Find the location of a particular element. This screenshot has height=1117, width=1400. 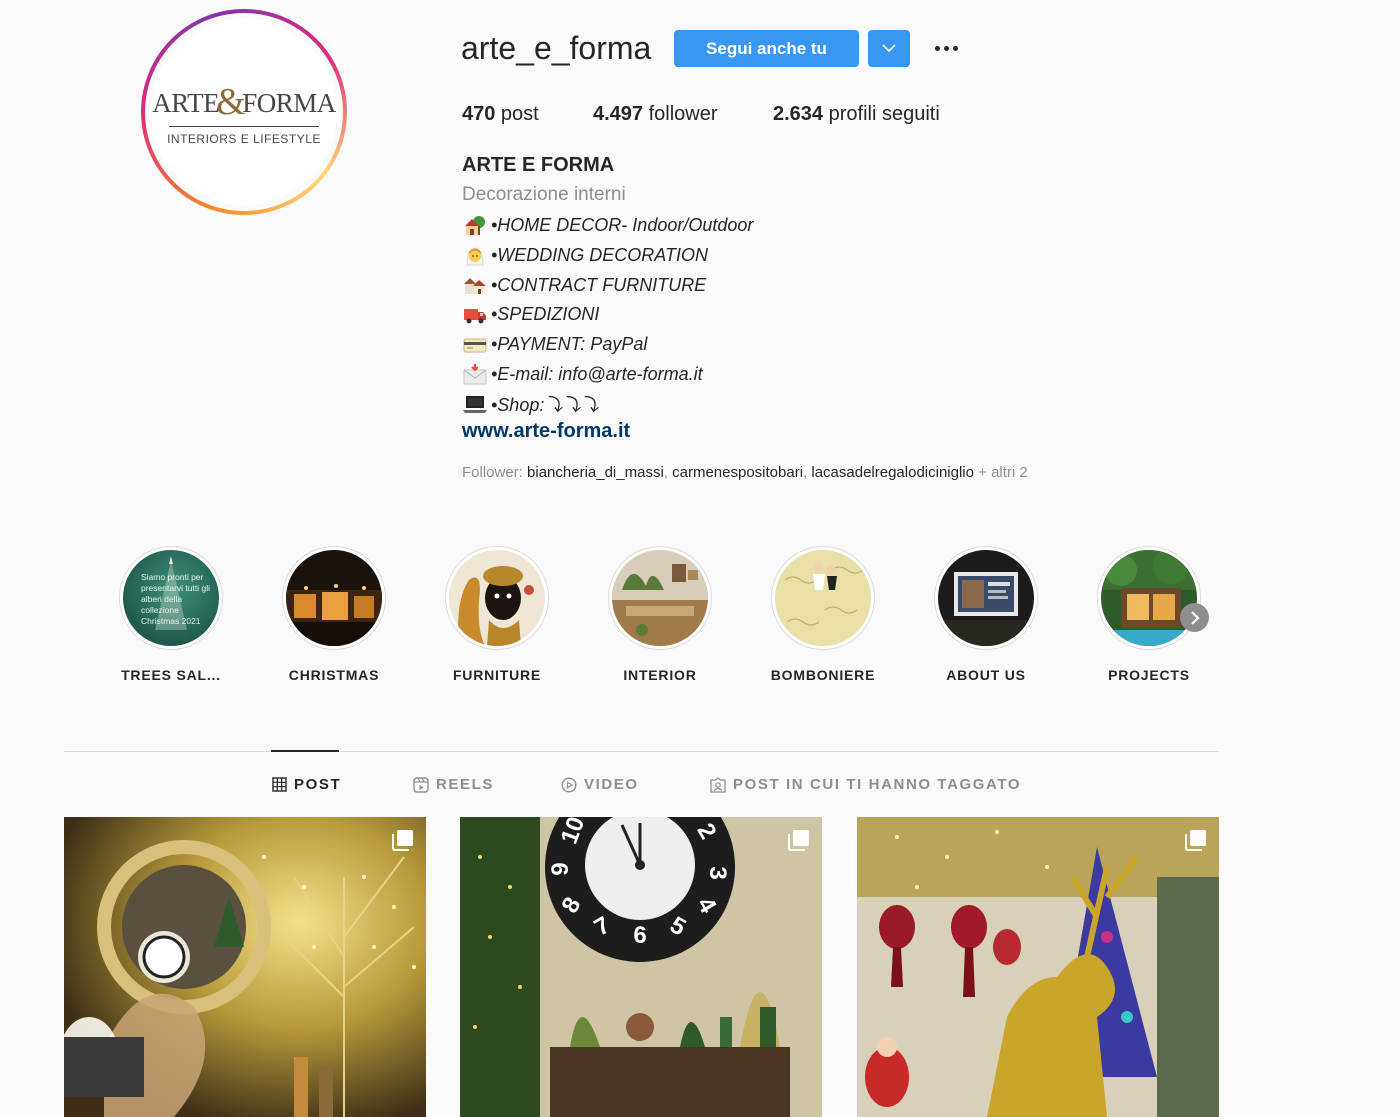

follow-button: Segui anche tu is located at coordinates (766, 48).